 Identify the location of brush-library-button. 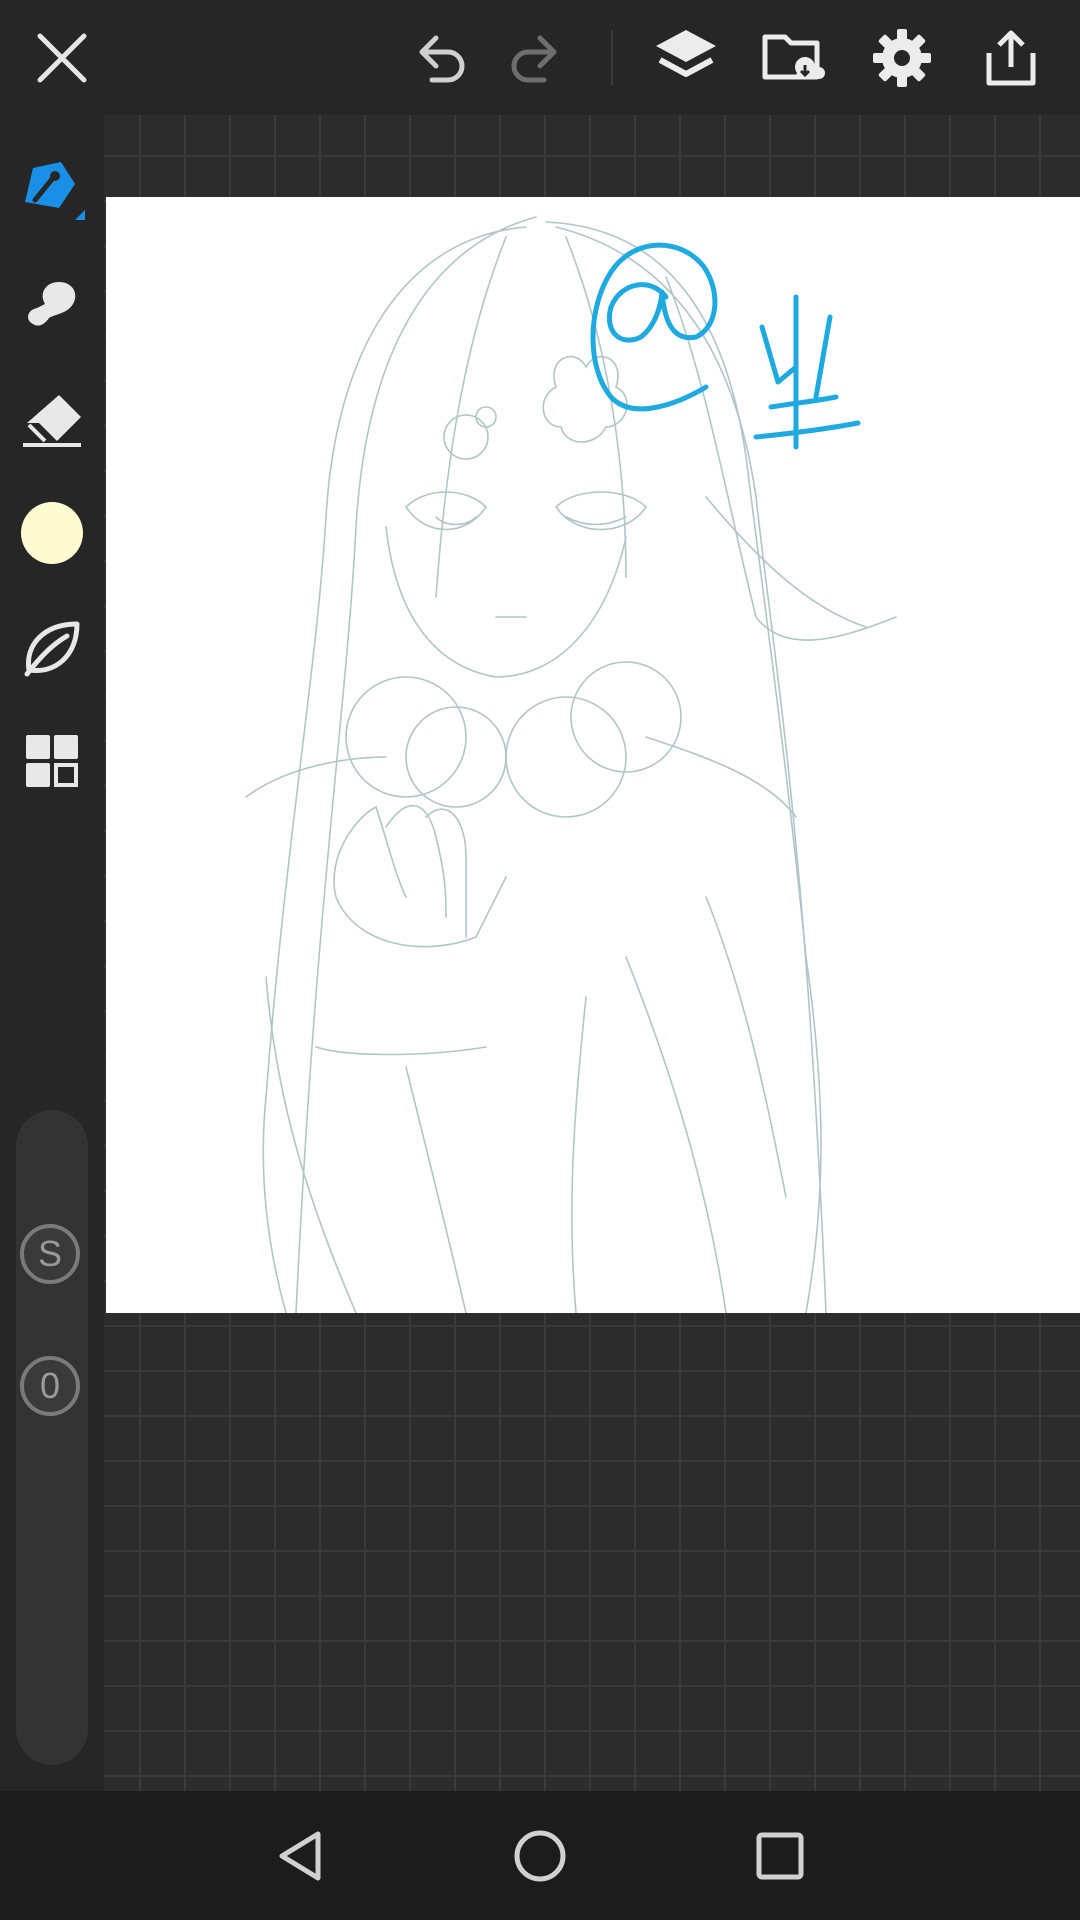
(52, 647).